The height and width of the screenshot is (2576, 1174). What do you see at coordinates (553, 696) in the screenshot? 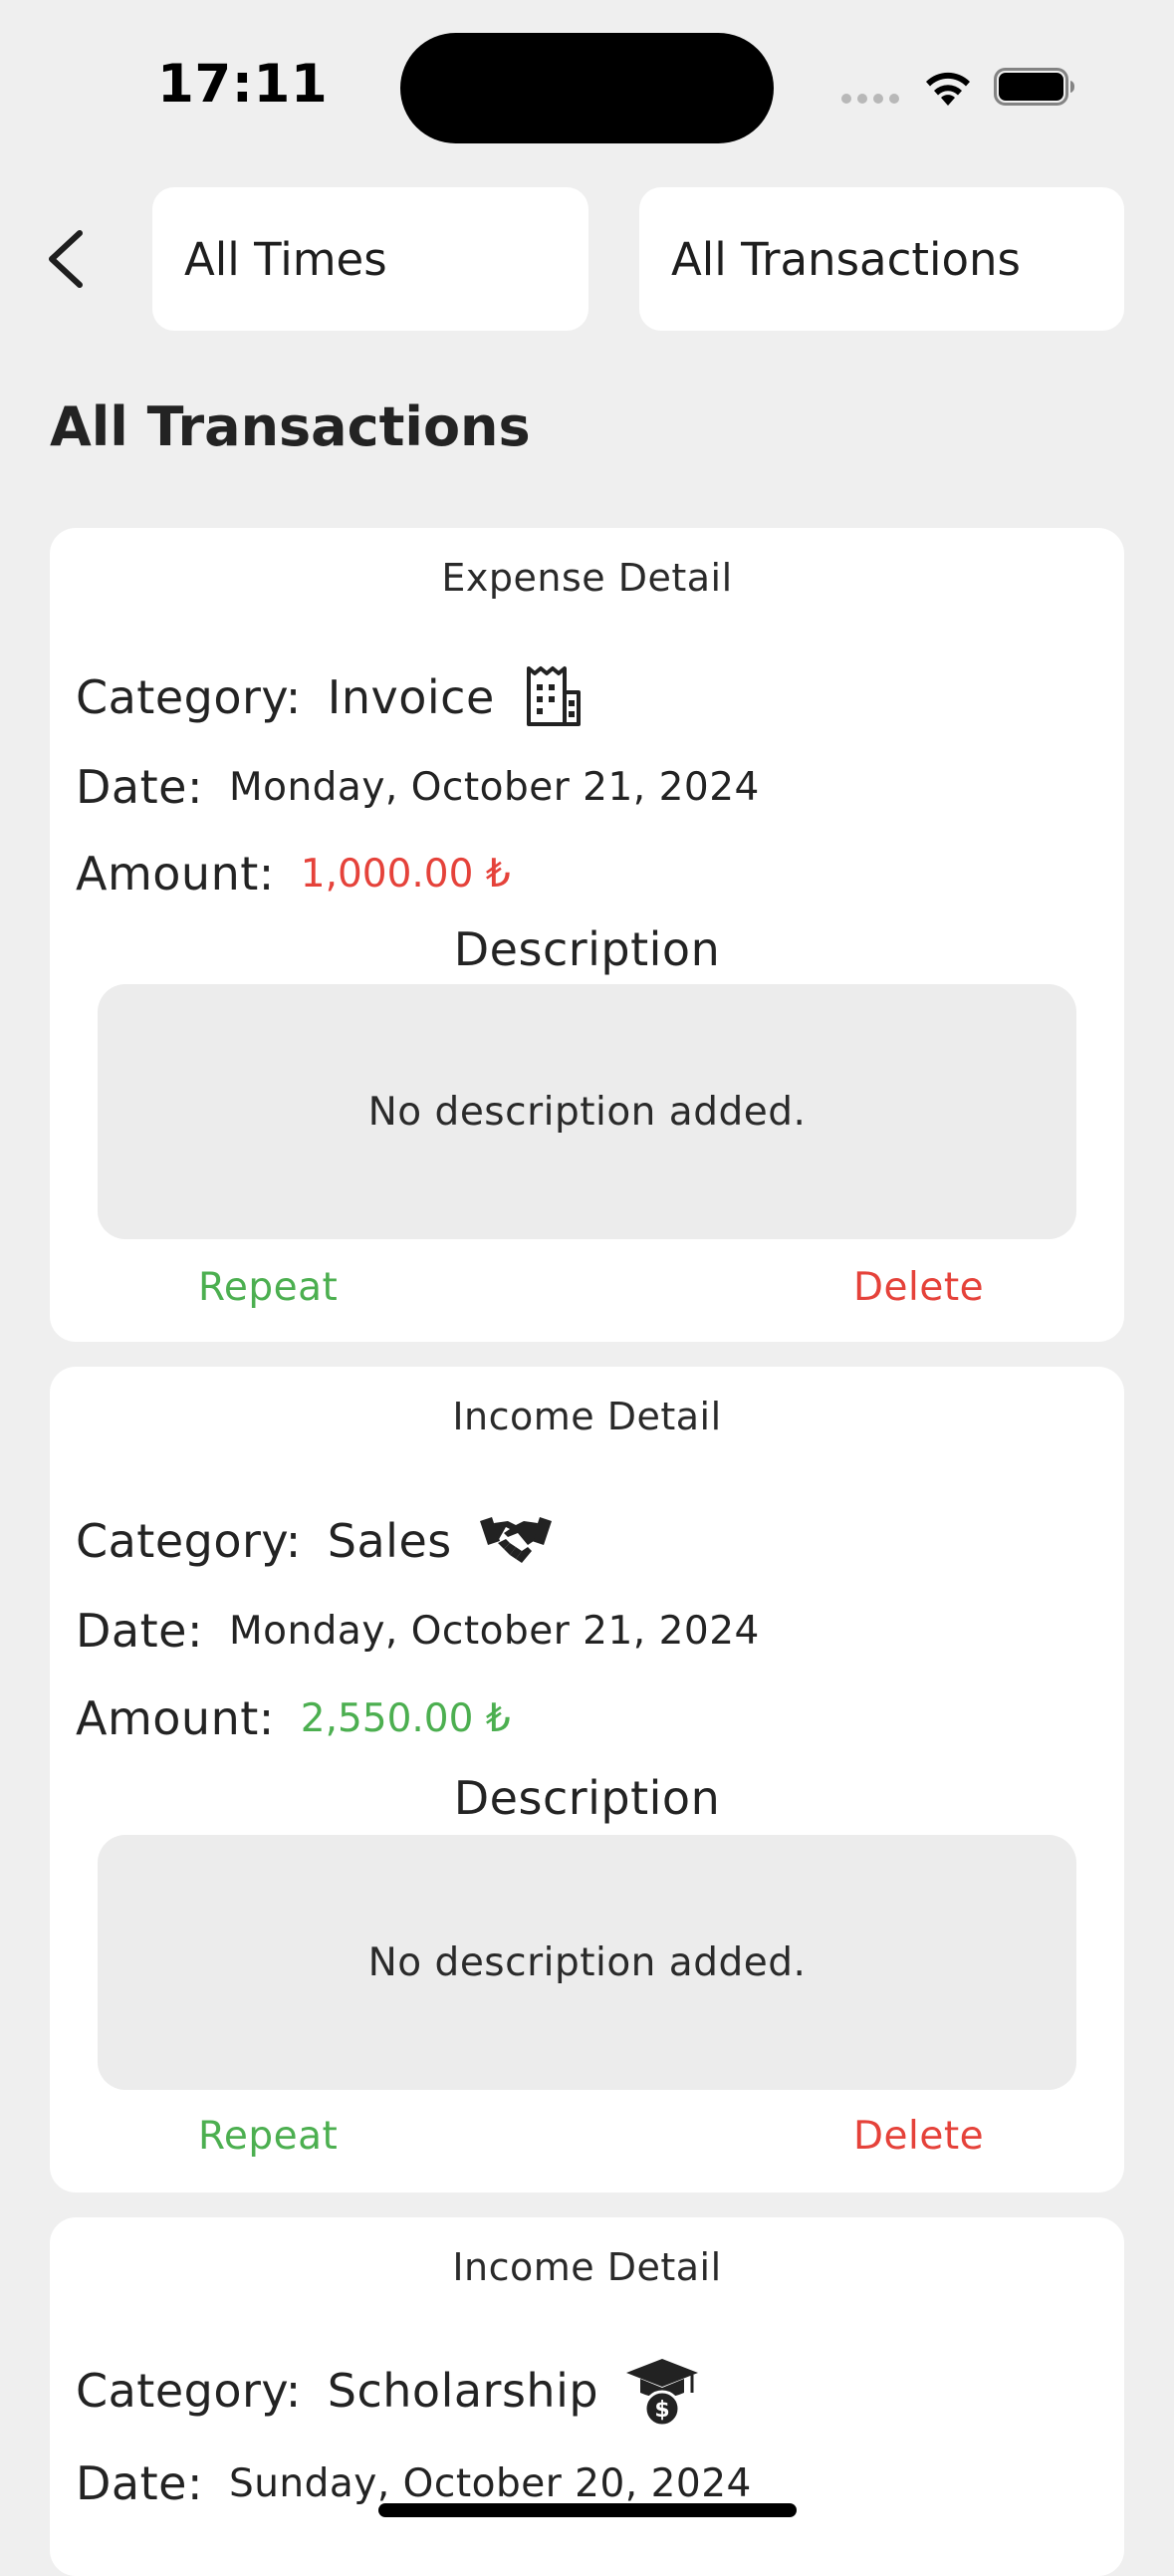
I see `receipt-icon` at bounding box center [553, 696].